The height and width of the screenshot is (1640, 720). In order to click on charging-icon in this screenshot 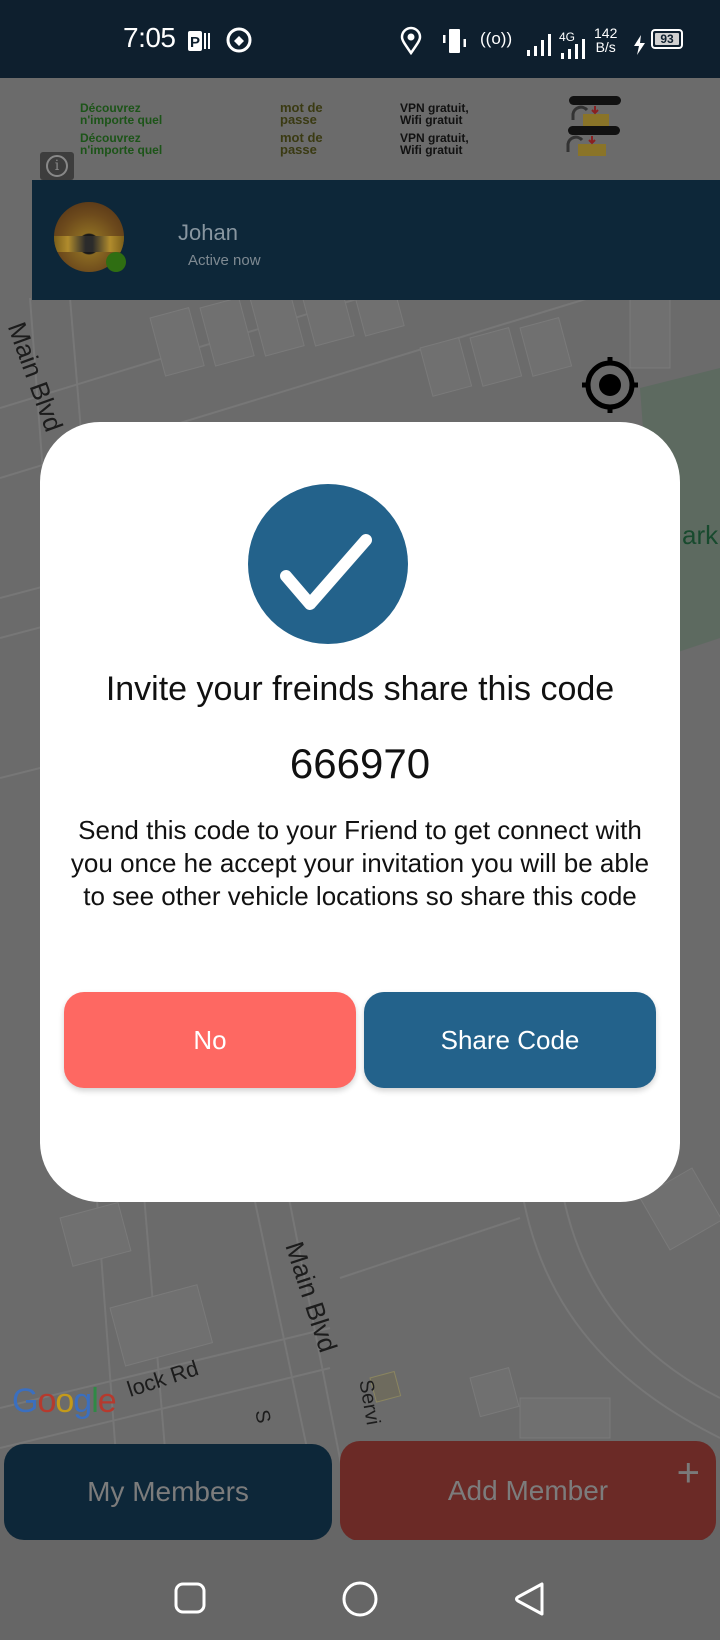, I will do `click(639, 45)`.